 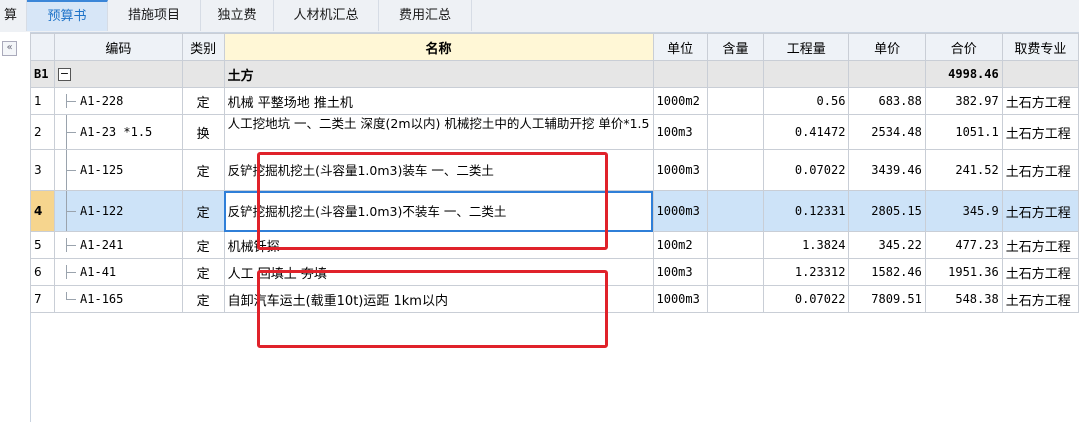 I want to click on row-number: 7, so click(x=42, y=299).